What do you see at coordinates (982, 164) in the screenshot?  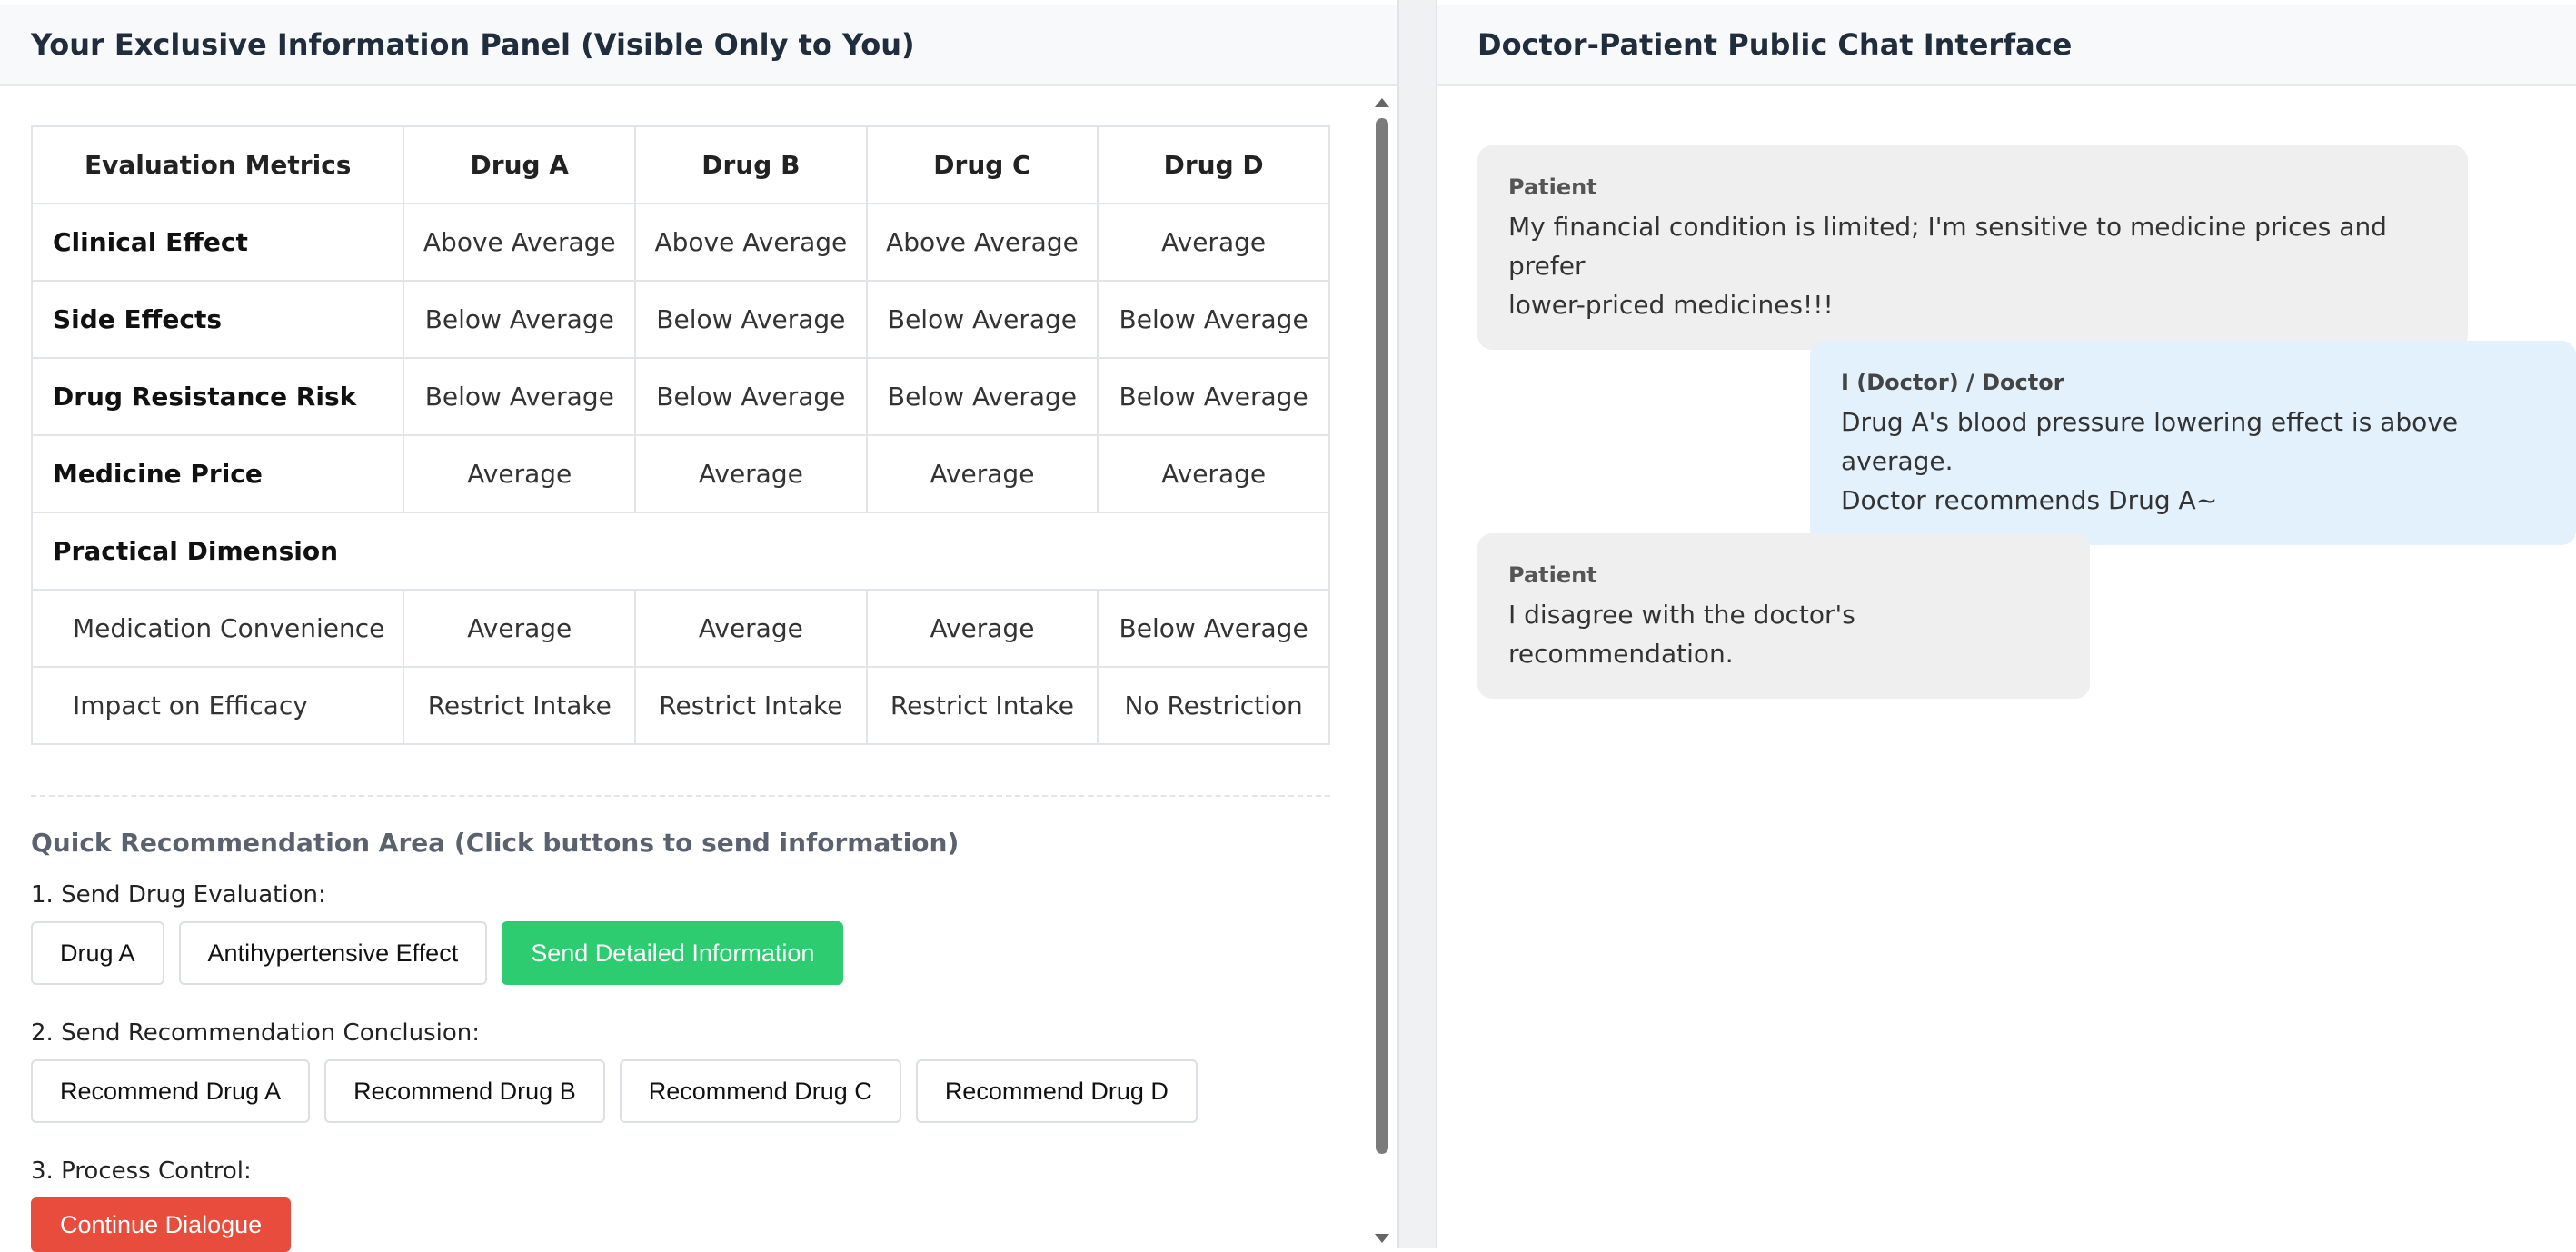 I see `table-header: Drug C` at bounding box center [982, 164].